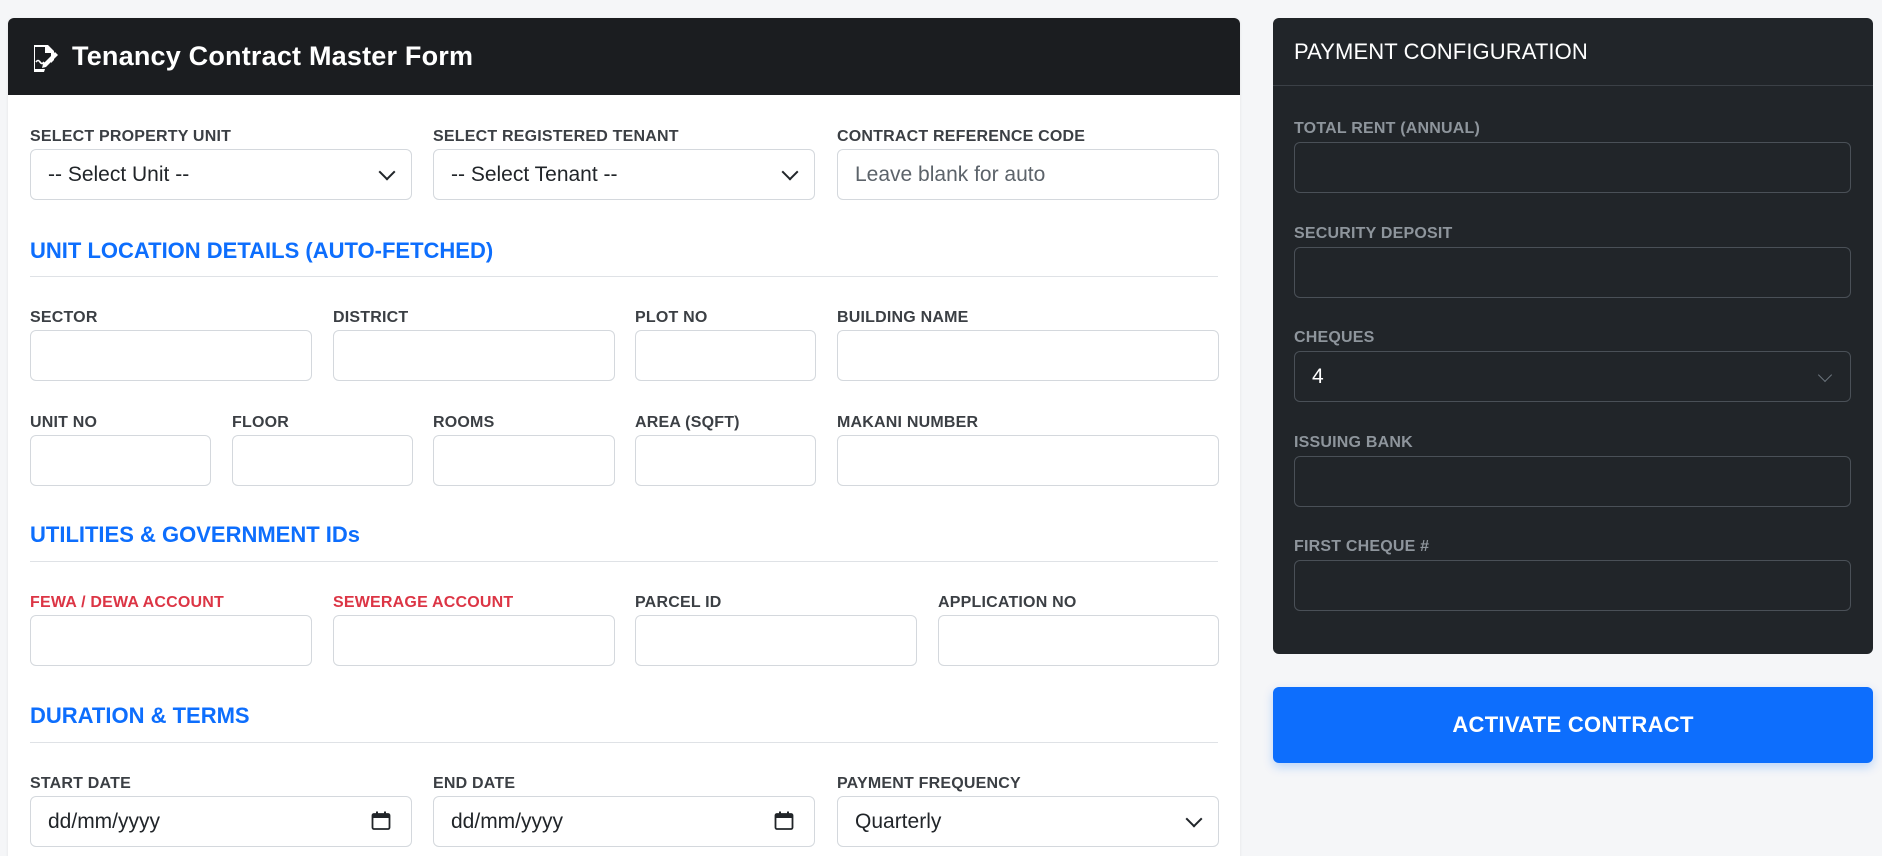  What do you see at coordinates (64, 422) in the screenshot?
I see `unit-no-label: UNIT NO` at bounding box center [64, 422].